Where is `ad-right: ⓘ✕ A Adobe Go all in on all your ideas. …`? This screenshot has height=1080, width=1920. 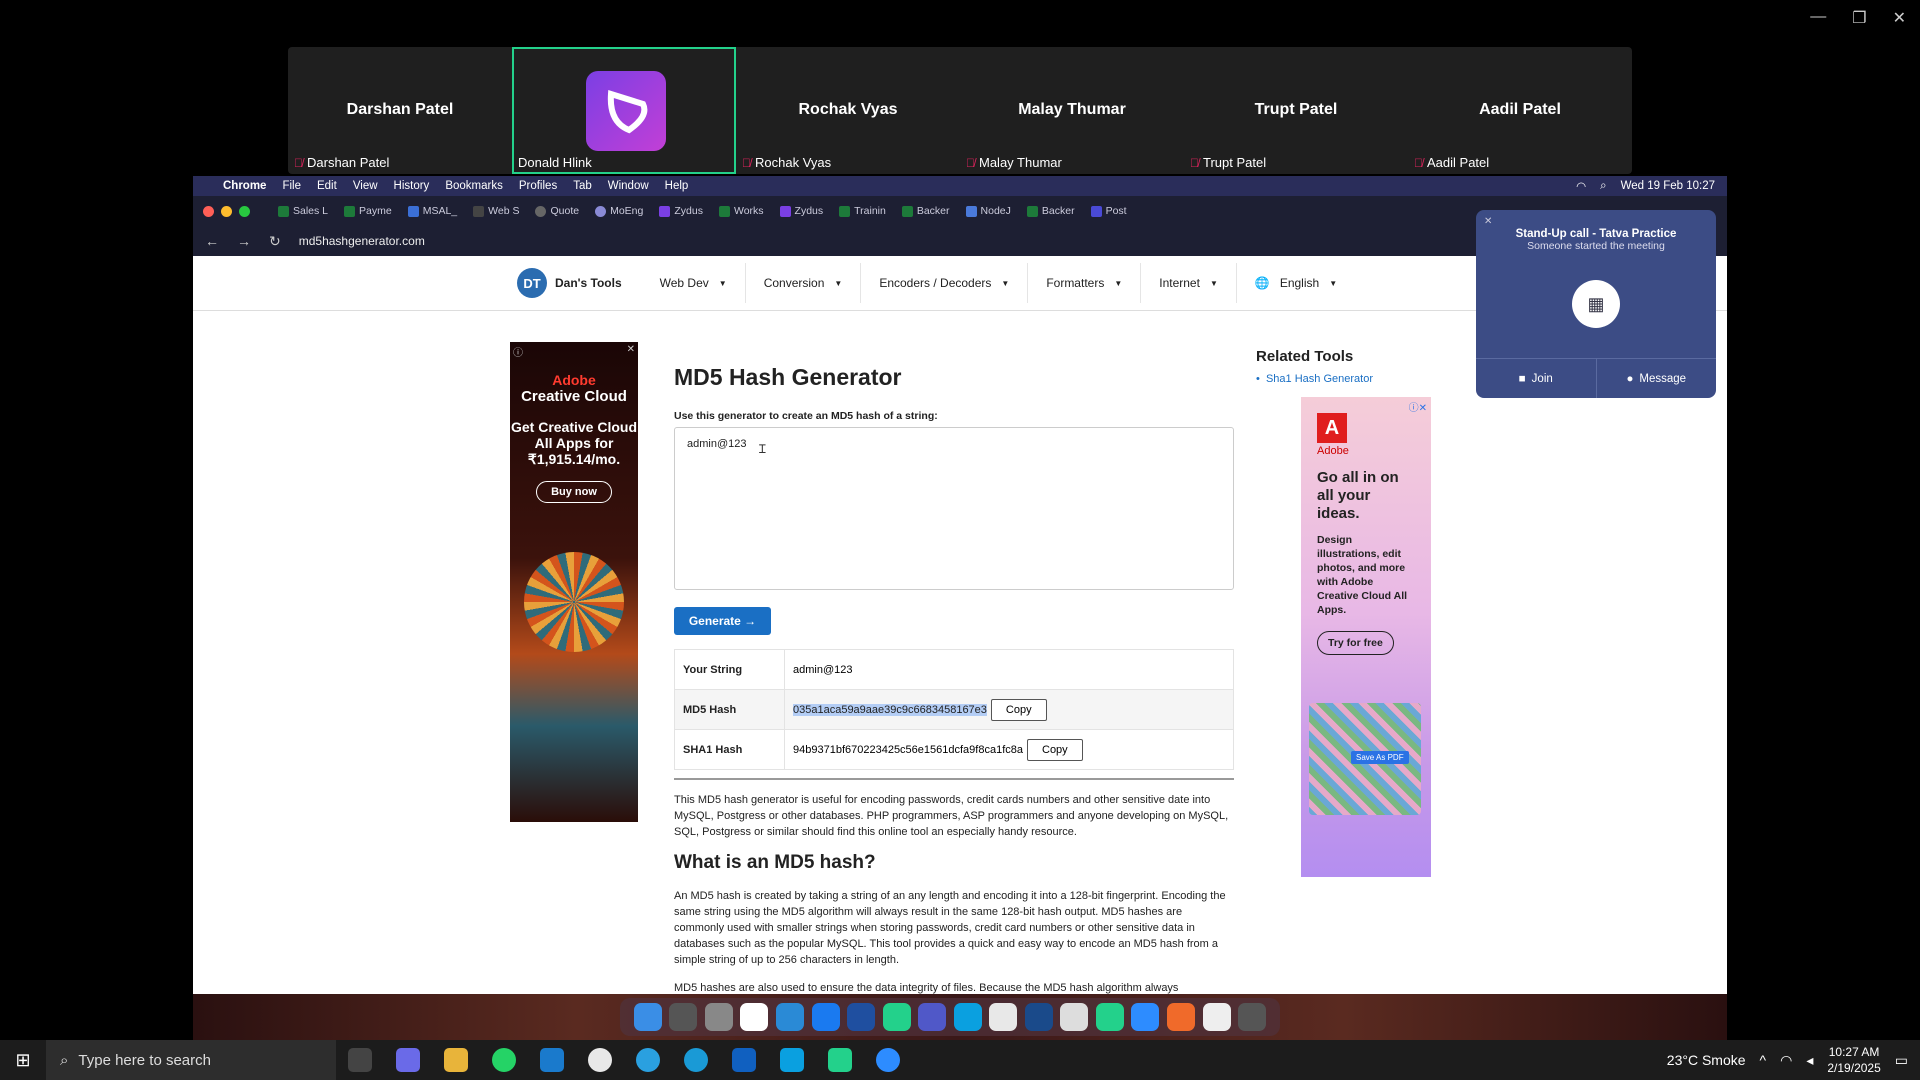
ad-right: ⓘ✕ A Adobe Go all in on all your ideas. … is located at coordinates (1366, 637).